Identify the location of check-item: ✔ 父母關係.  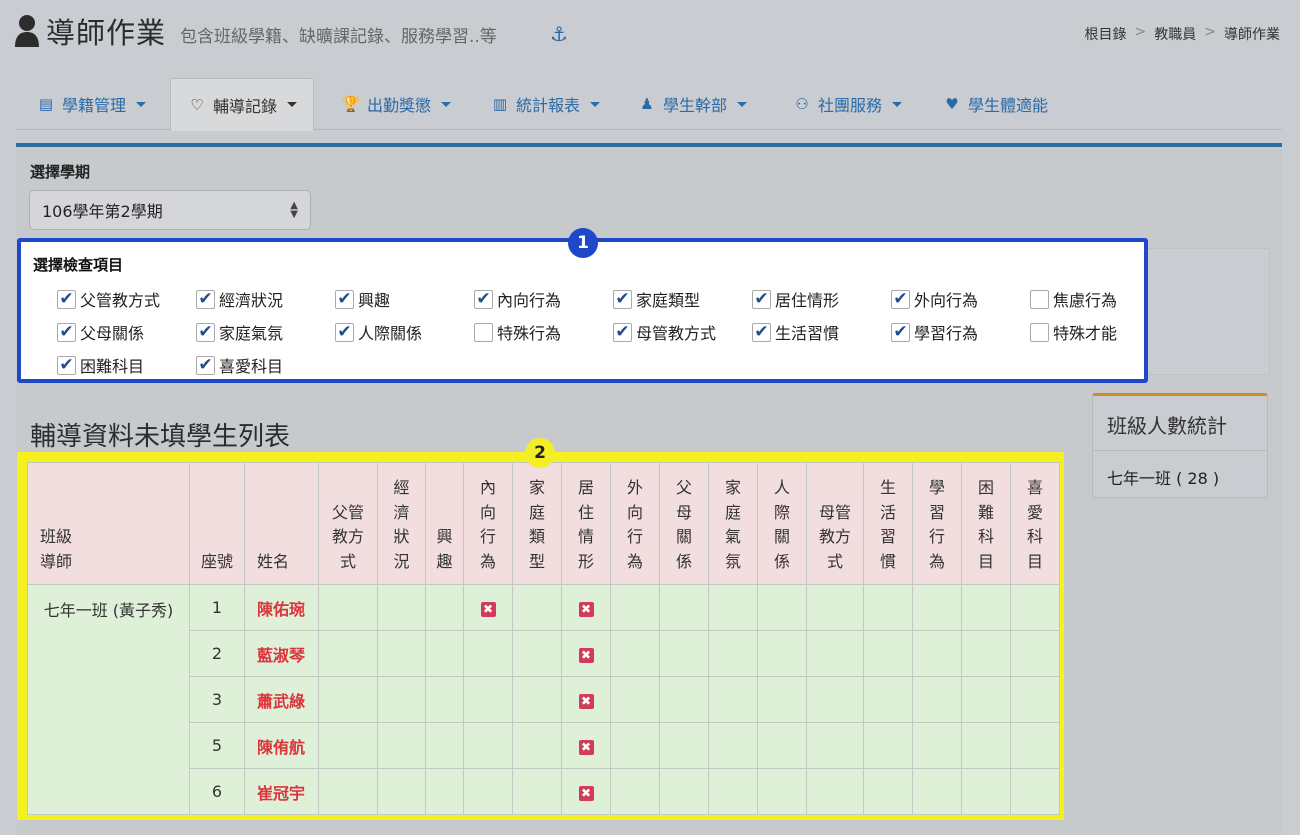
(100, 332).